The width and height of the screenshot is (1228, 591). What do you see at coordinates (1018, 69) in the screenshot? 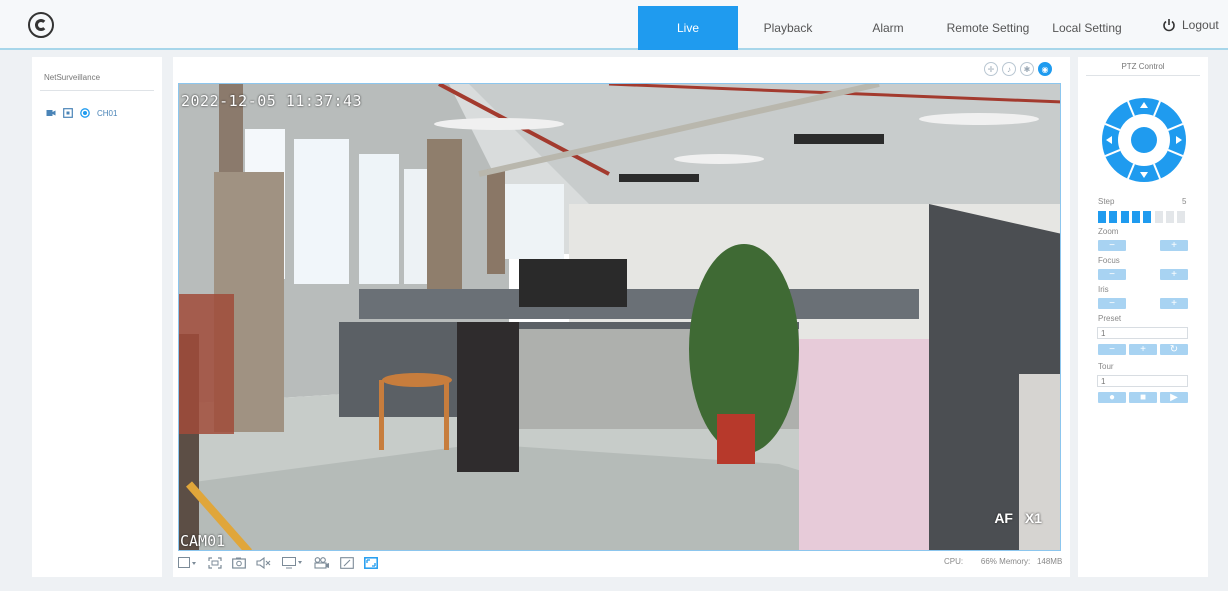
I see `video-top-toolbar: ✛ ♪ ✱ ◉` at bounding box center [1018, 69].